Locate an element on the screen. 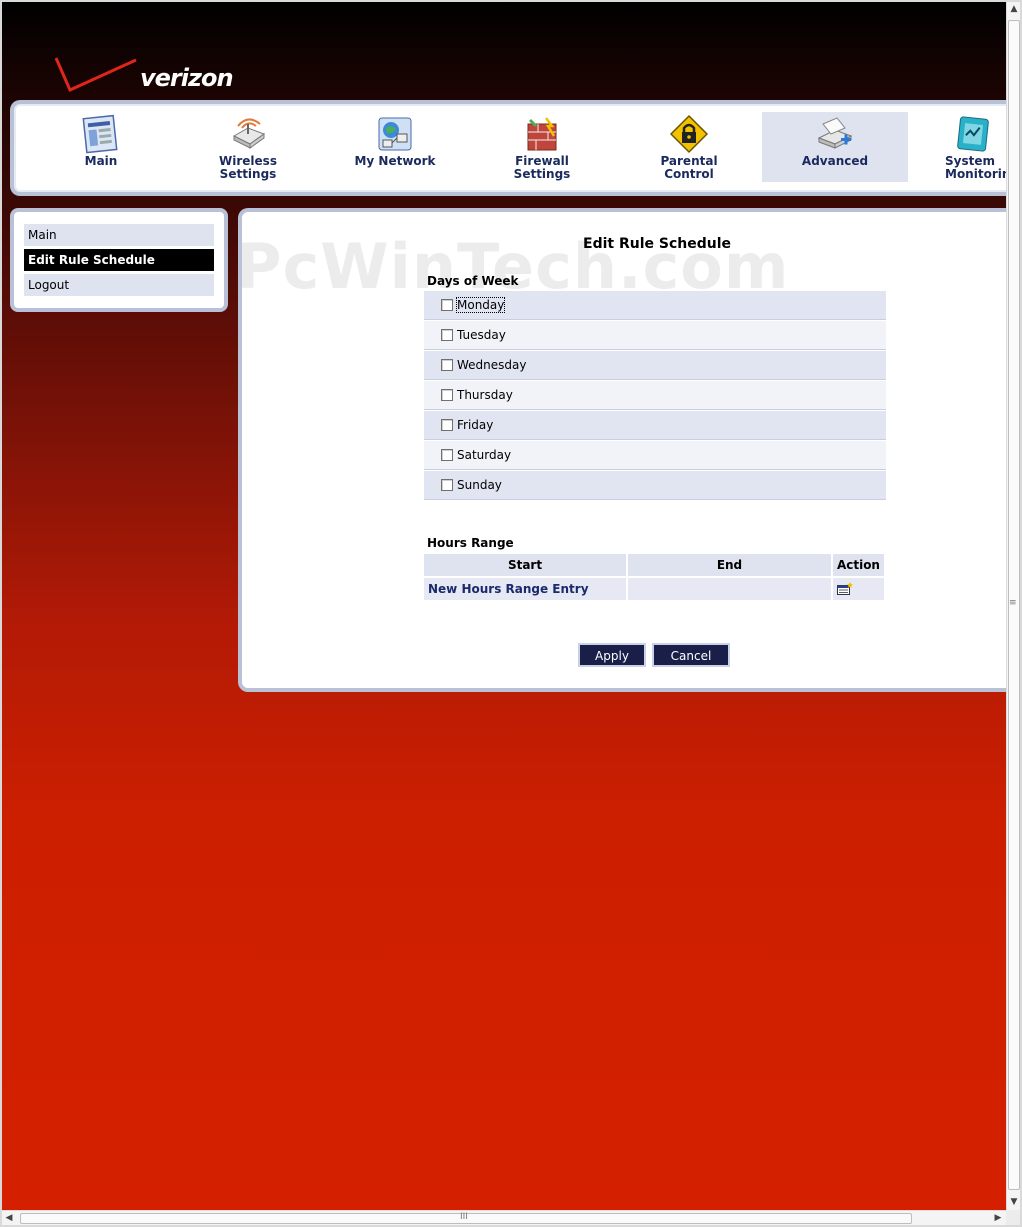  side-menu-item-logout: Logout is located at coordinates (119, 285).